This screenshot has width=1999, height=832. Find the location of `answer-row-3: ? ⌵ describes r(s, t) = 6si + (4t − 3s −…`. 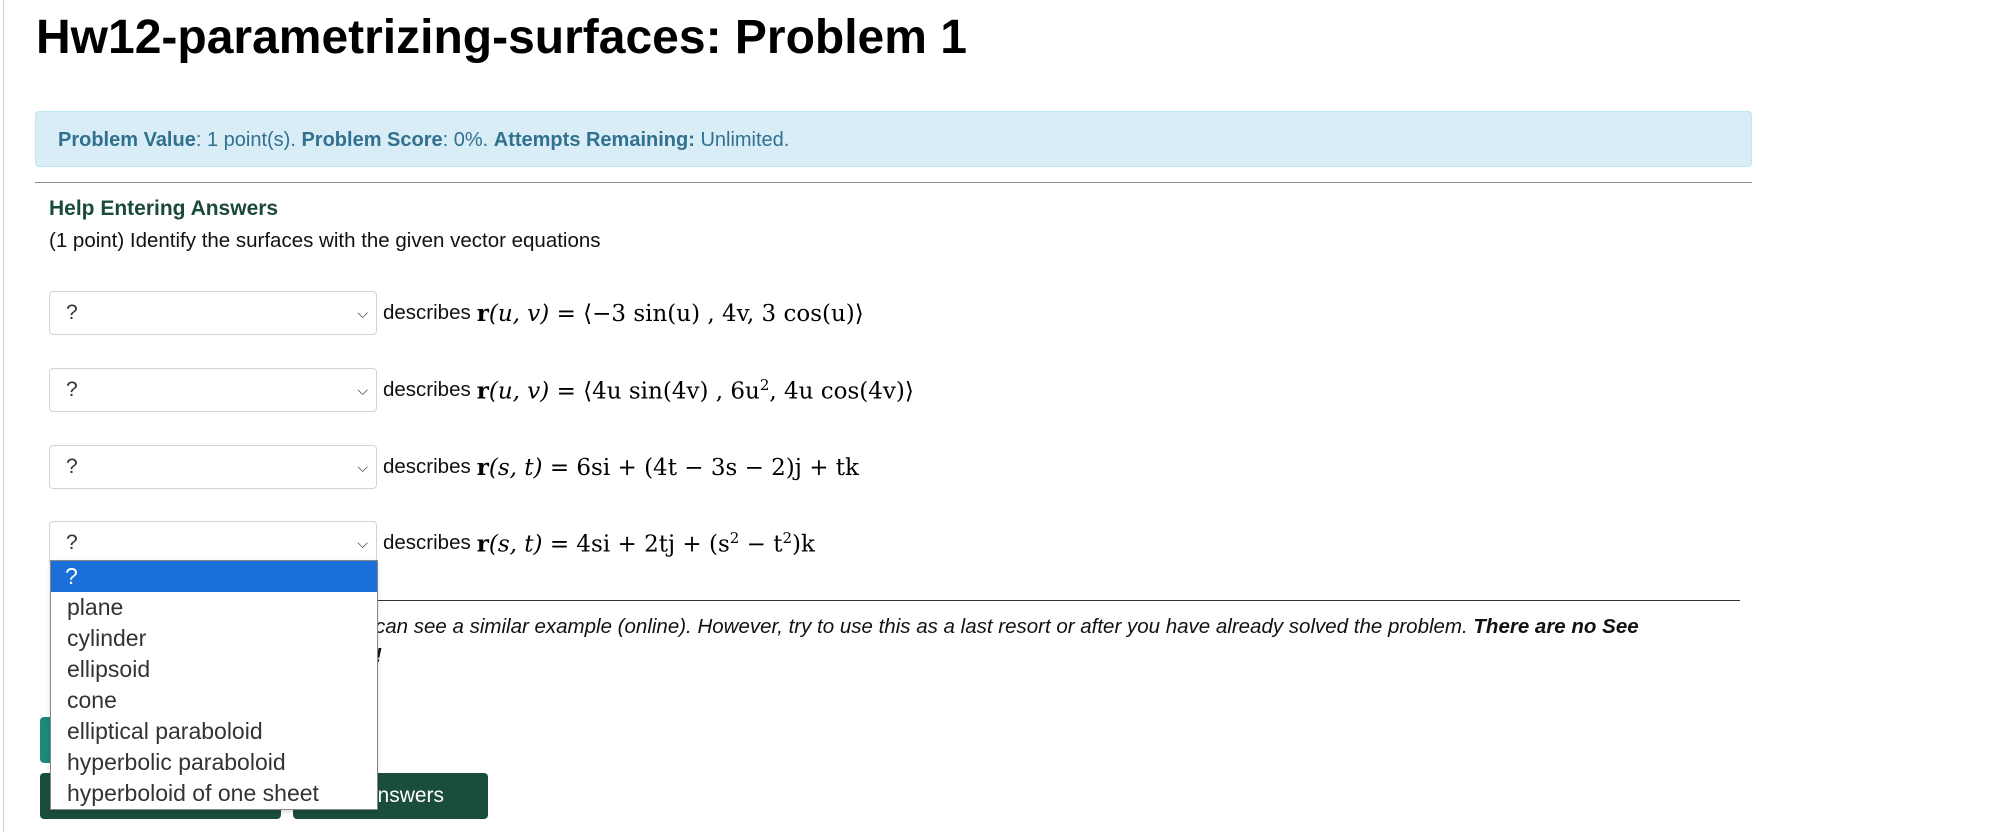

answer-row-3: ? ⌵ describes r(s, t) = 6si + (4t − 3s −… is located at coordinates (454, 467).